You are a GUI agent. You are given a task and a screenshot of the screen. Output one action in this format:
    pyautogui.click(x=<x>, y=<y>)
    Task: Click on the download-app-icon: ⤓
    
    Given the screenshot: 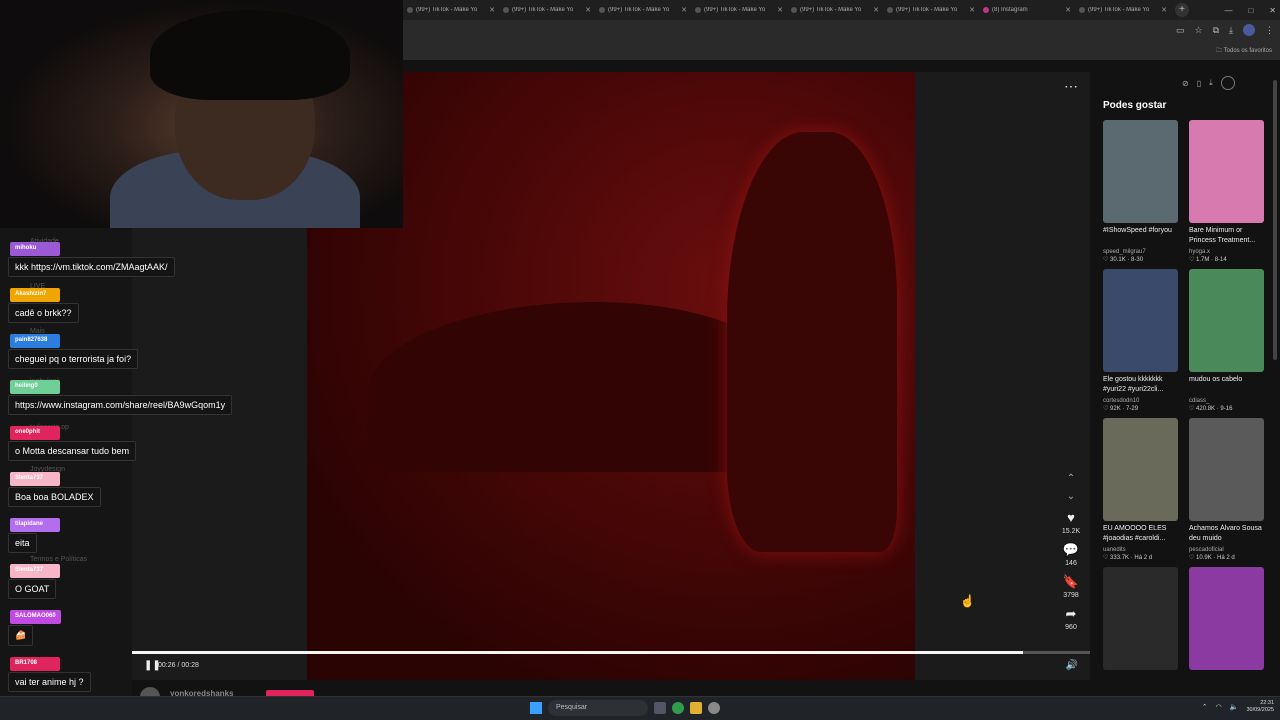 What is the action you would take?
    pyautogui.click(x=1211, y=83)
    